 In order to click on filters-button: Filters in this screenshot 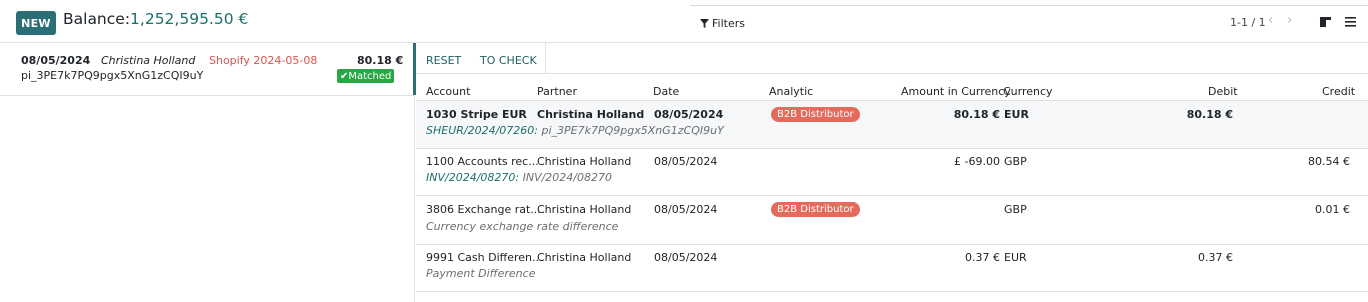, I will do `click(722, 23)`.